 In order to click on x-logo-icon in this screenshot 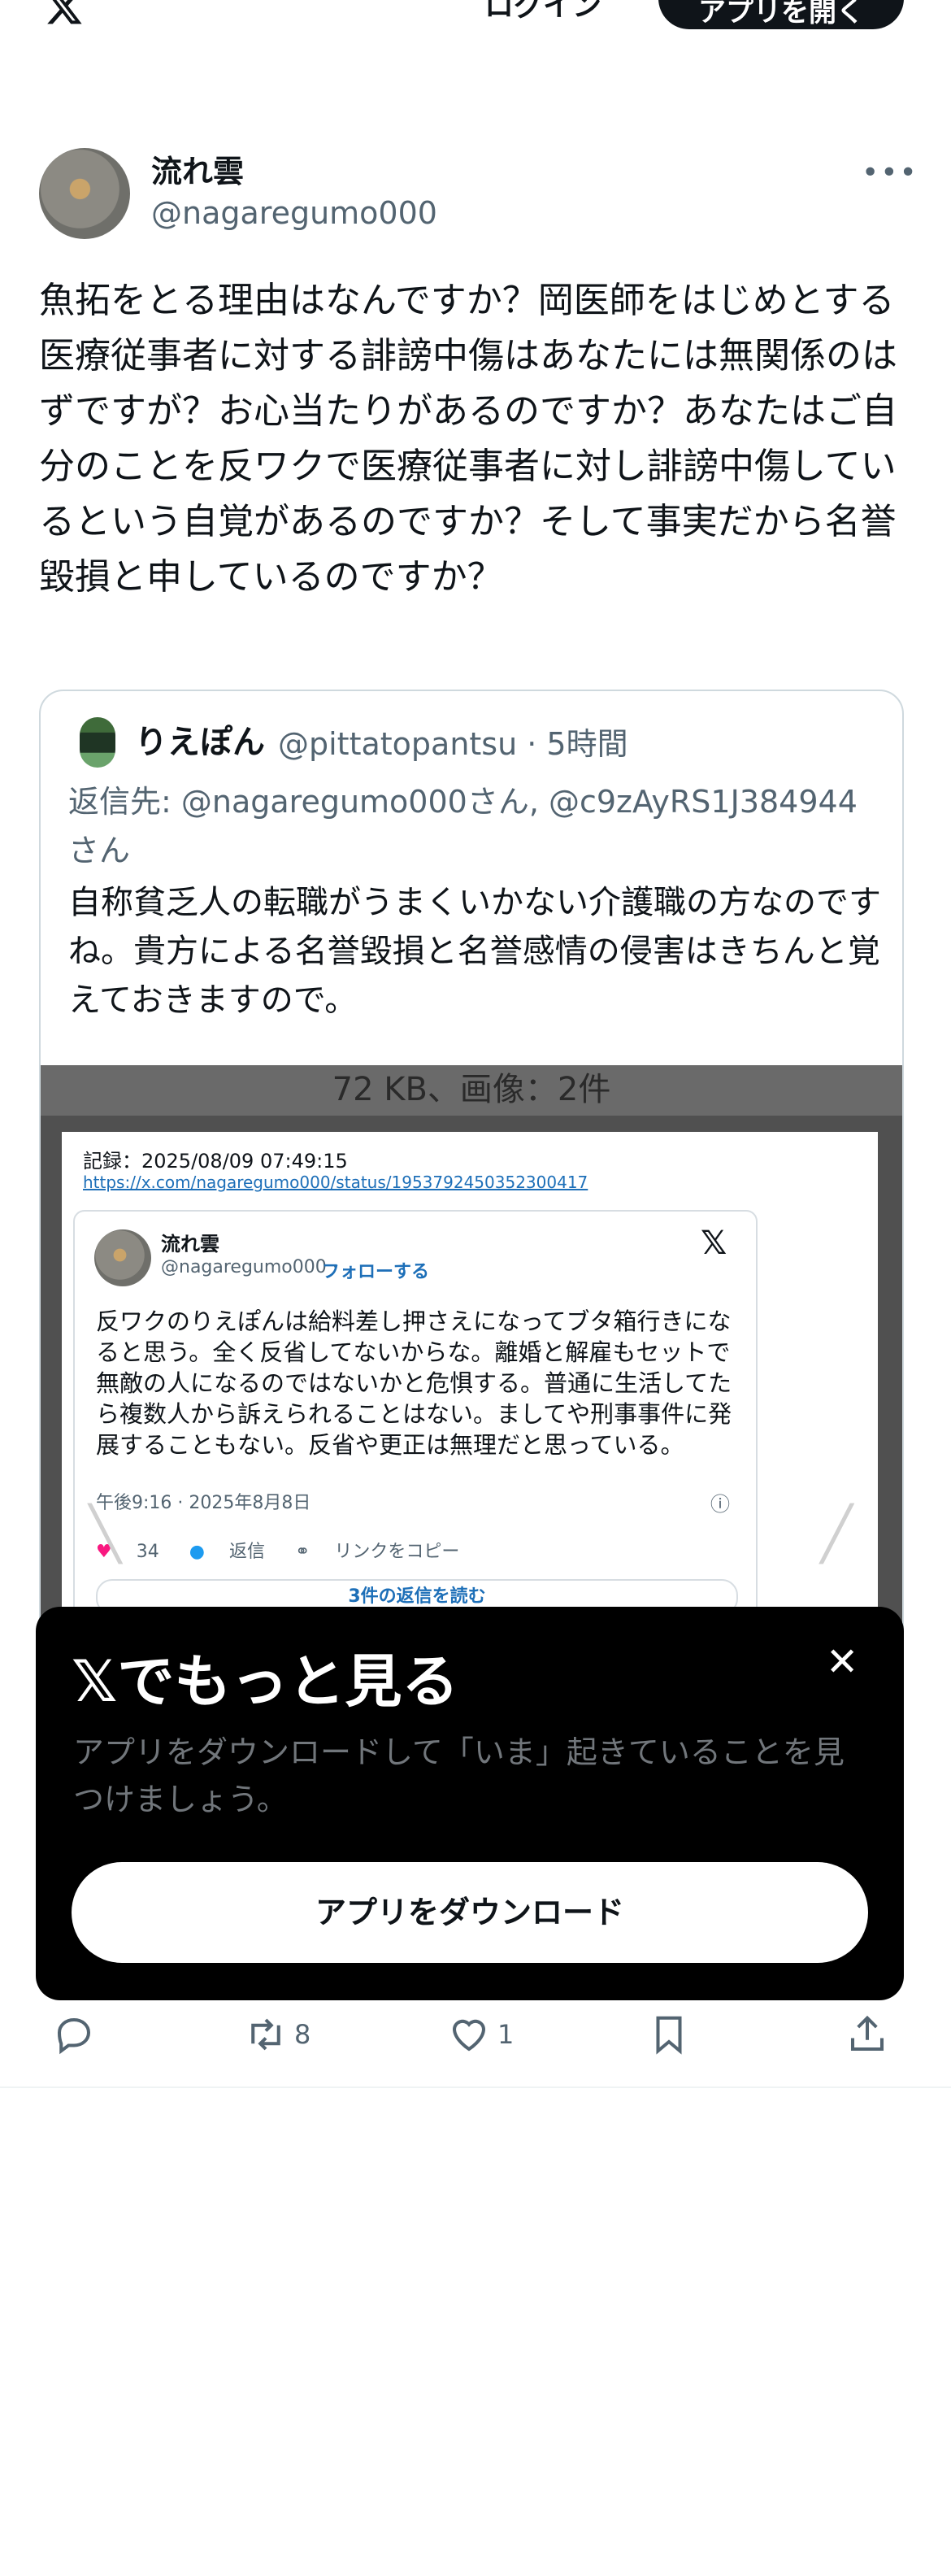, I will do `click(64, 14)`.